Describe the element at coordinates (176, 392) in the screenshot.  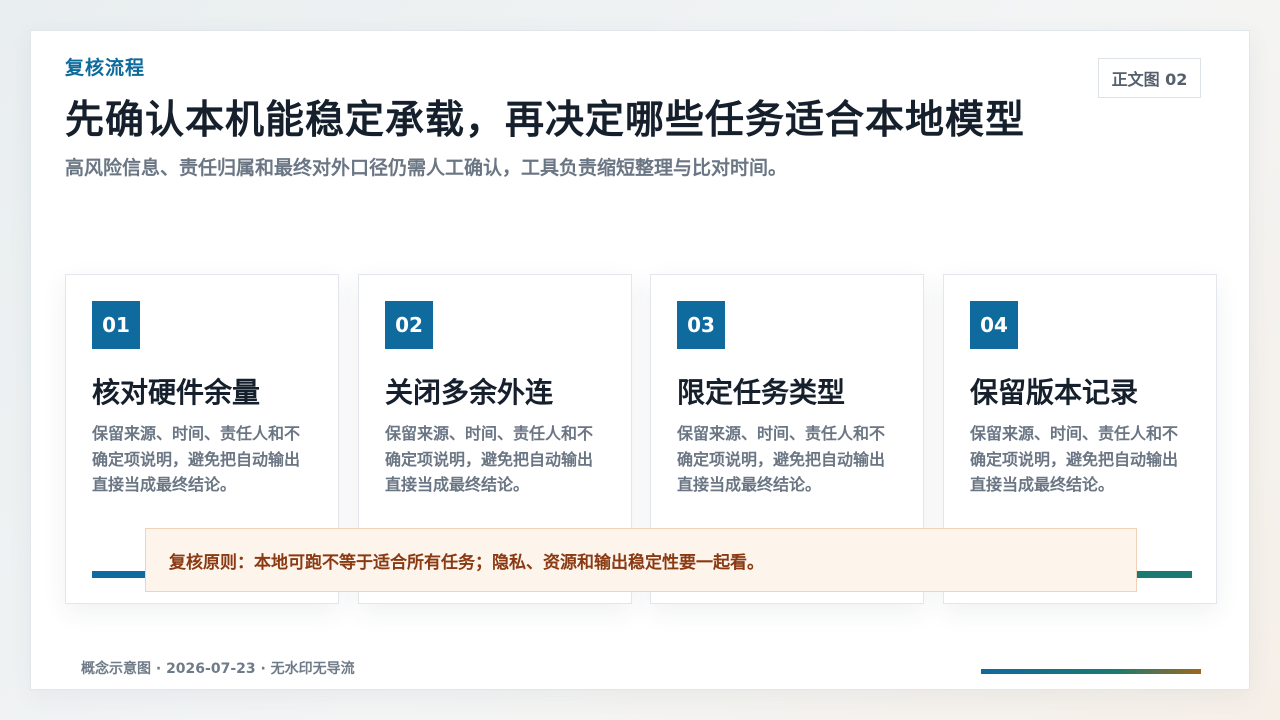
I see `step-title: 核对硬件余量` at that location.